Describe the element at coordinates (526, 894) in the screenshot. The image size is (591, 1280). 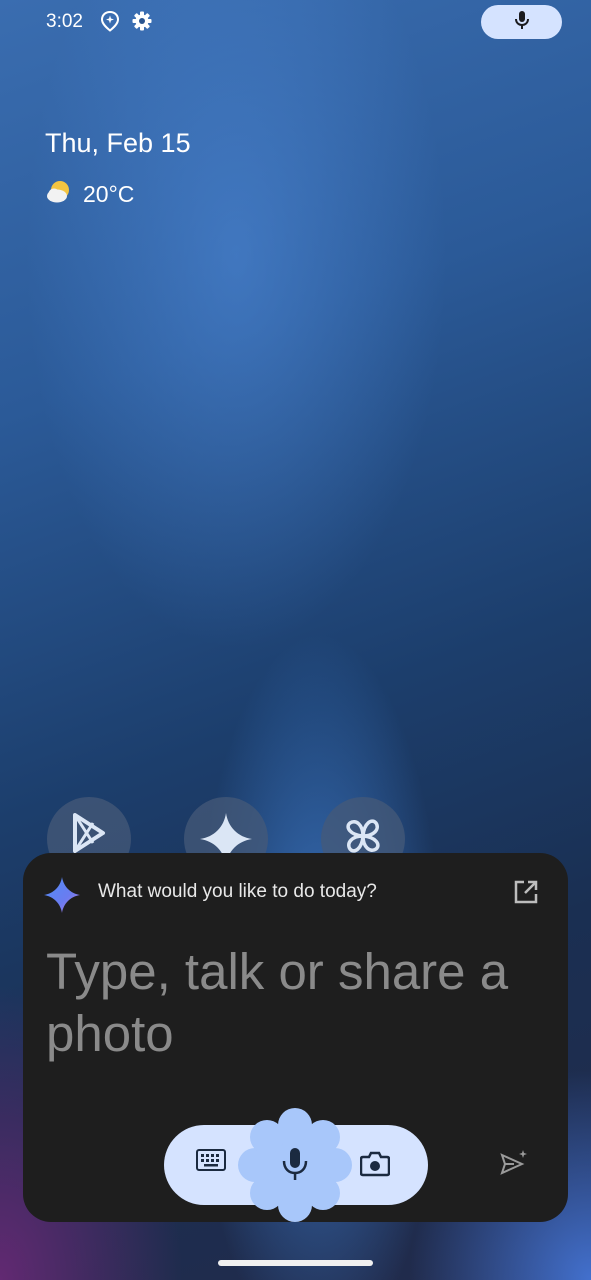
I see `open-external-icon` at that location.